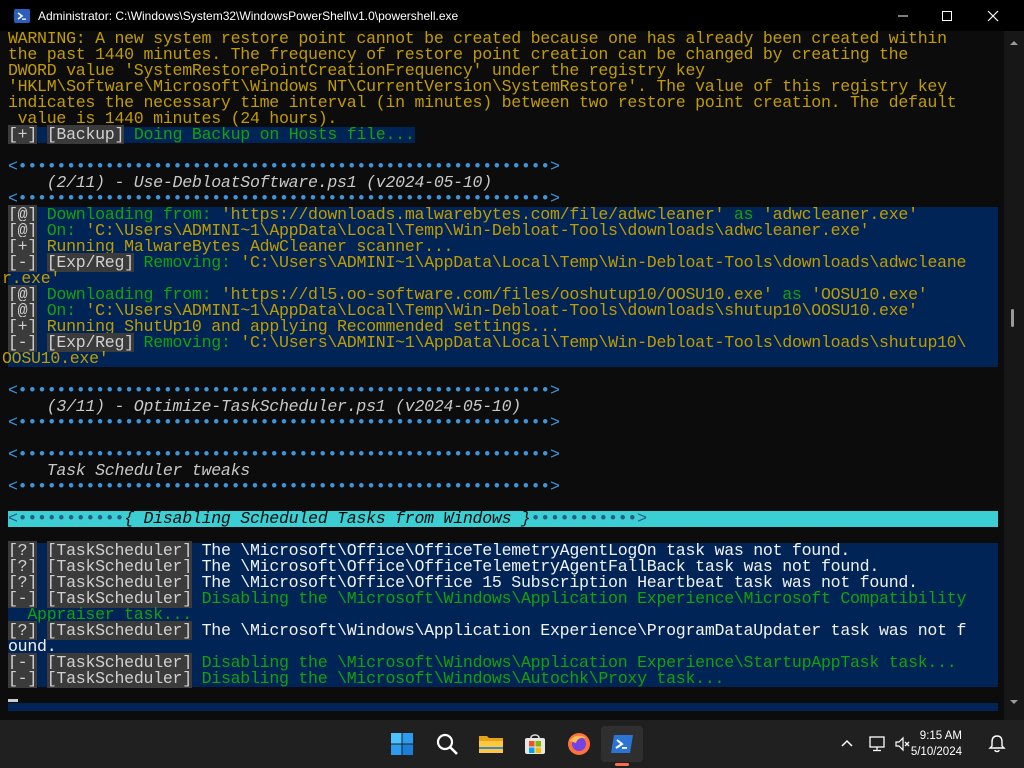 This screenshot has height=768, width=1024. Describe the element at coordinates (503, 707) in the screenshot. I see `highlight-band` at that location.